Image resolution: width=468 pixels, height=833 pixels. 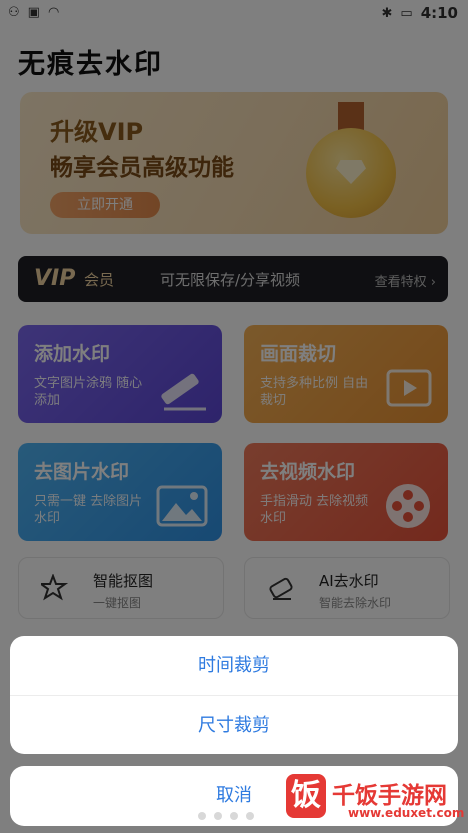 I want to click on time-crop-option: 时间裁剪, so click(x=234, y=665).